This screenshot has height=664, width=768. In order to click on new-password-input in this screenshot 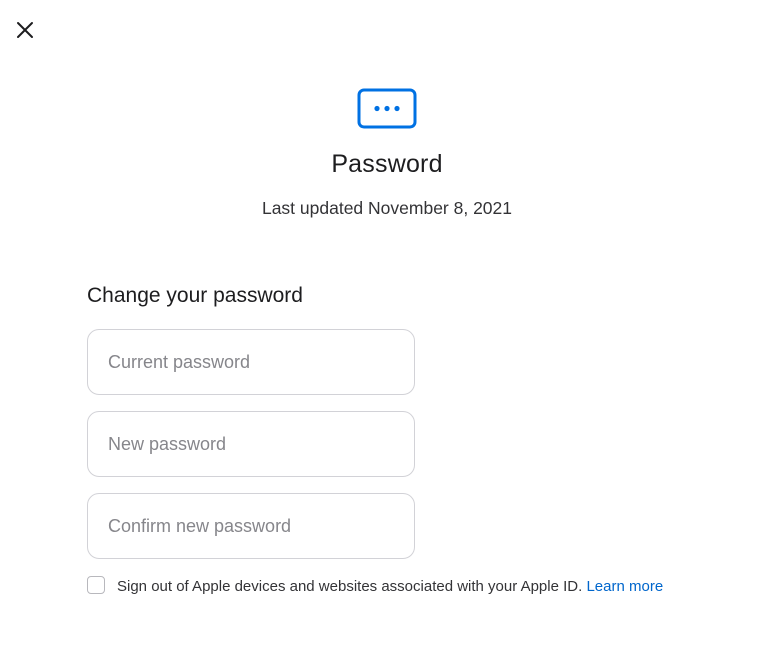, I will do `click(251, 444)`.